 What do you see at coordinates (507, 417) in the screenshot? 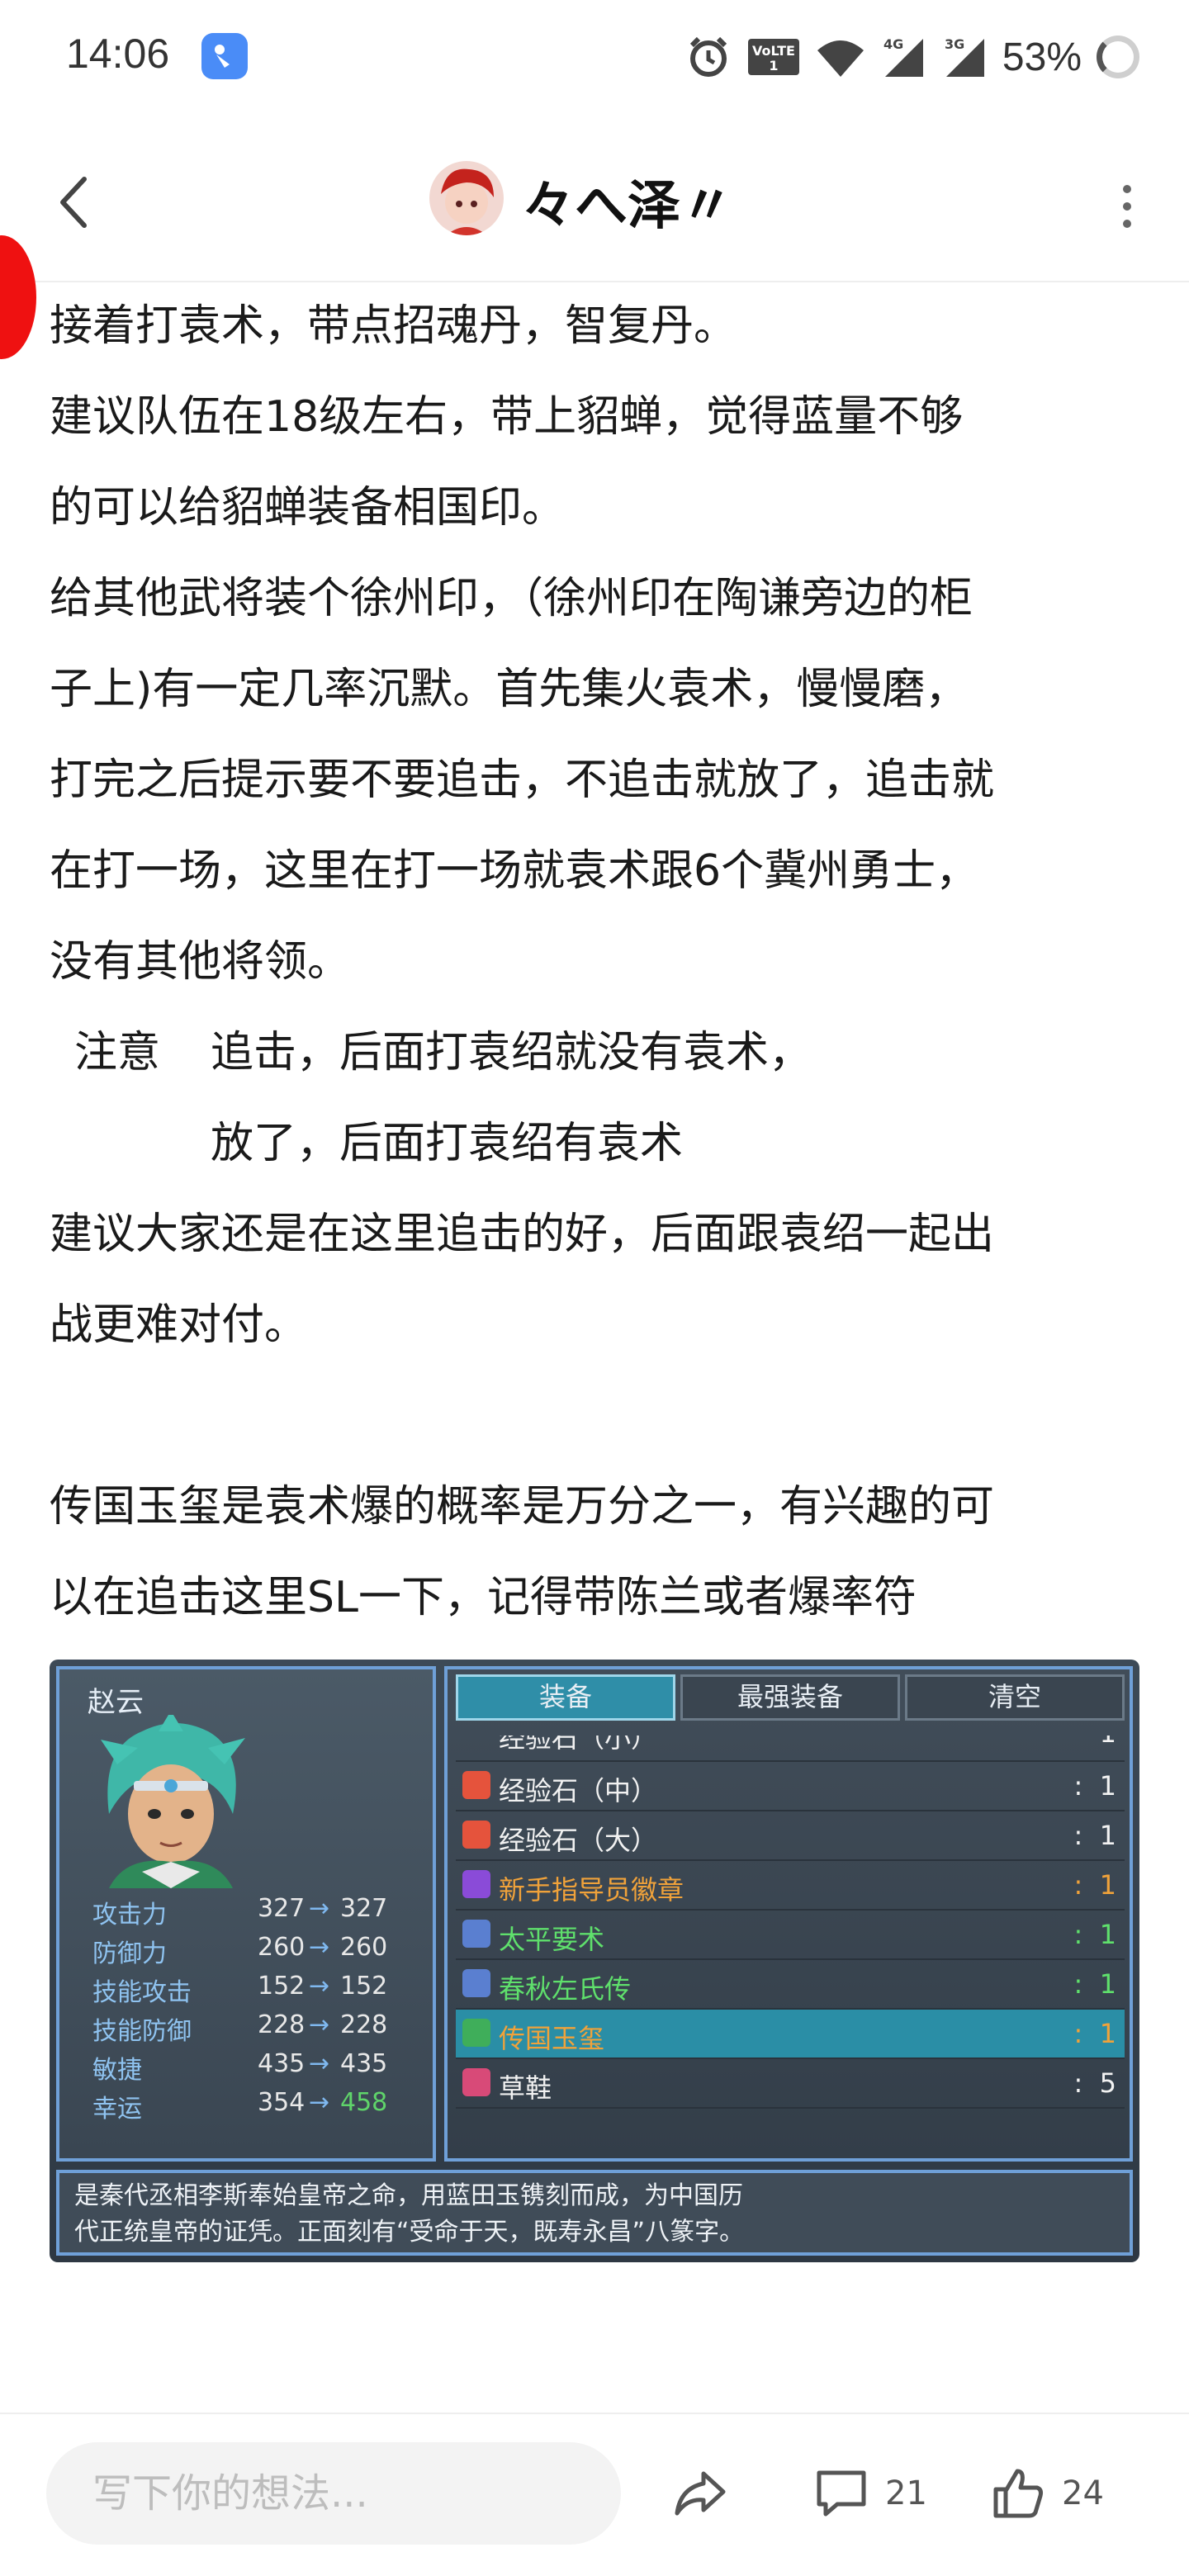
I see `article-line: 建议队伍在18级左右，带上貂蝉，觉得蓝量不够` at bounding box center [507, 417].